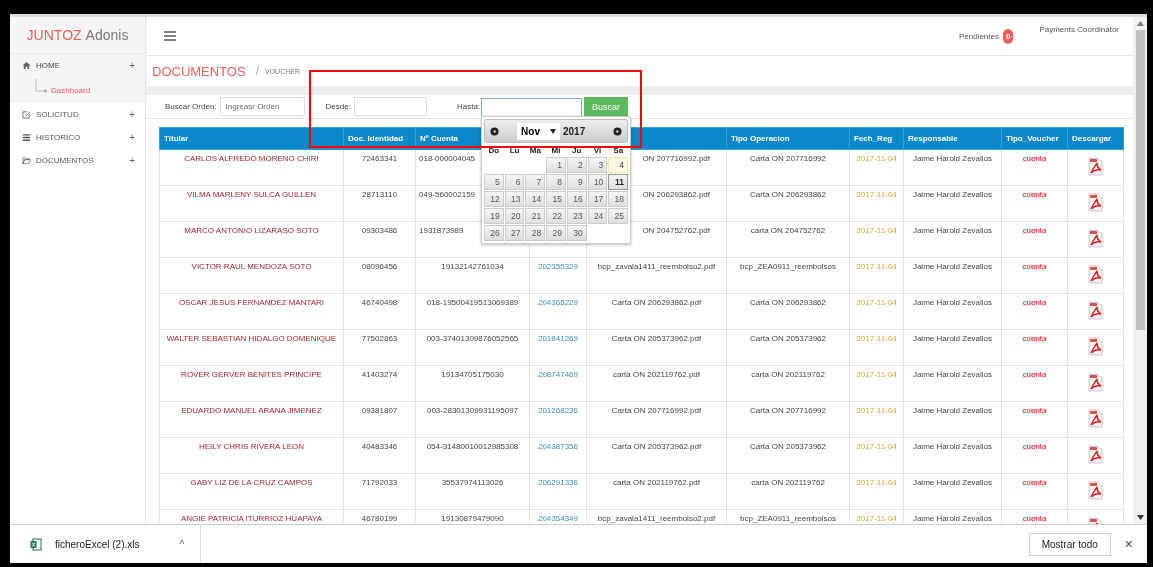 The height and width of the screenshot is (567, 1153). What do you see at coordinates (556, 165) in the screenshot?
I see `calendar-day: 1` at bounding box center [556, 165].